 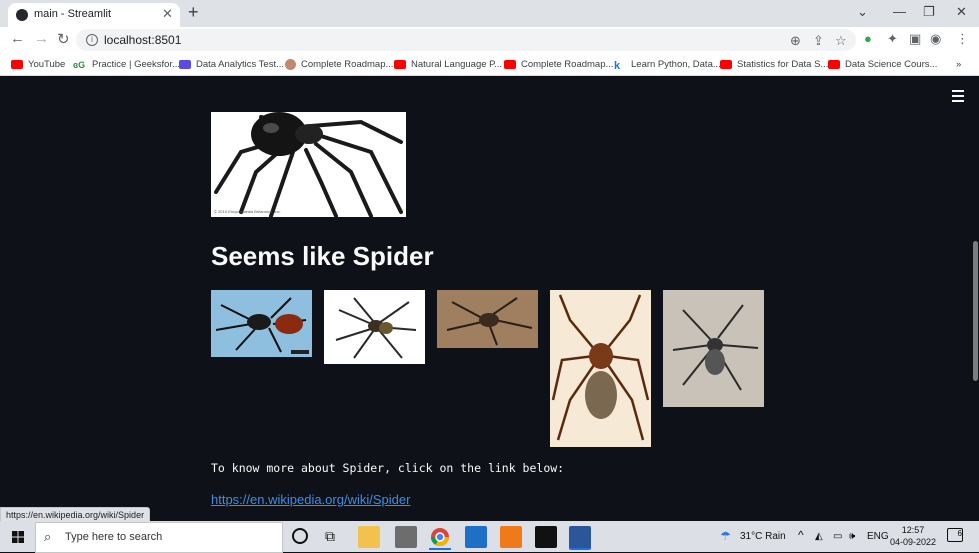 What do you see at coordinates (913, 536) in the screenshot?
I see `taskbar-clock: 12:57 04-09-2022` at bounding box center [913, 536].